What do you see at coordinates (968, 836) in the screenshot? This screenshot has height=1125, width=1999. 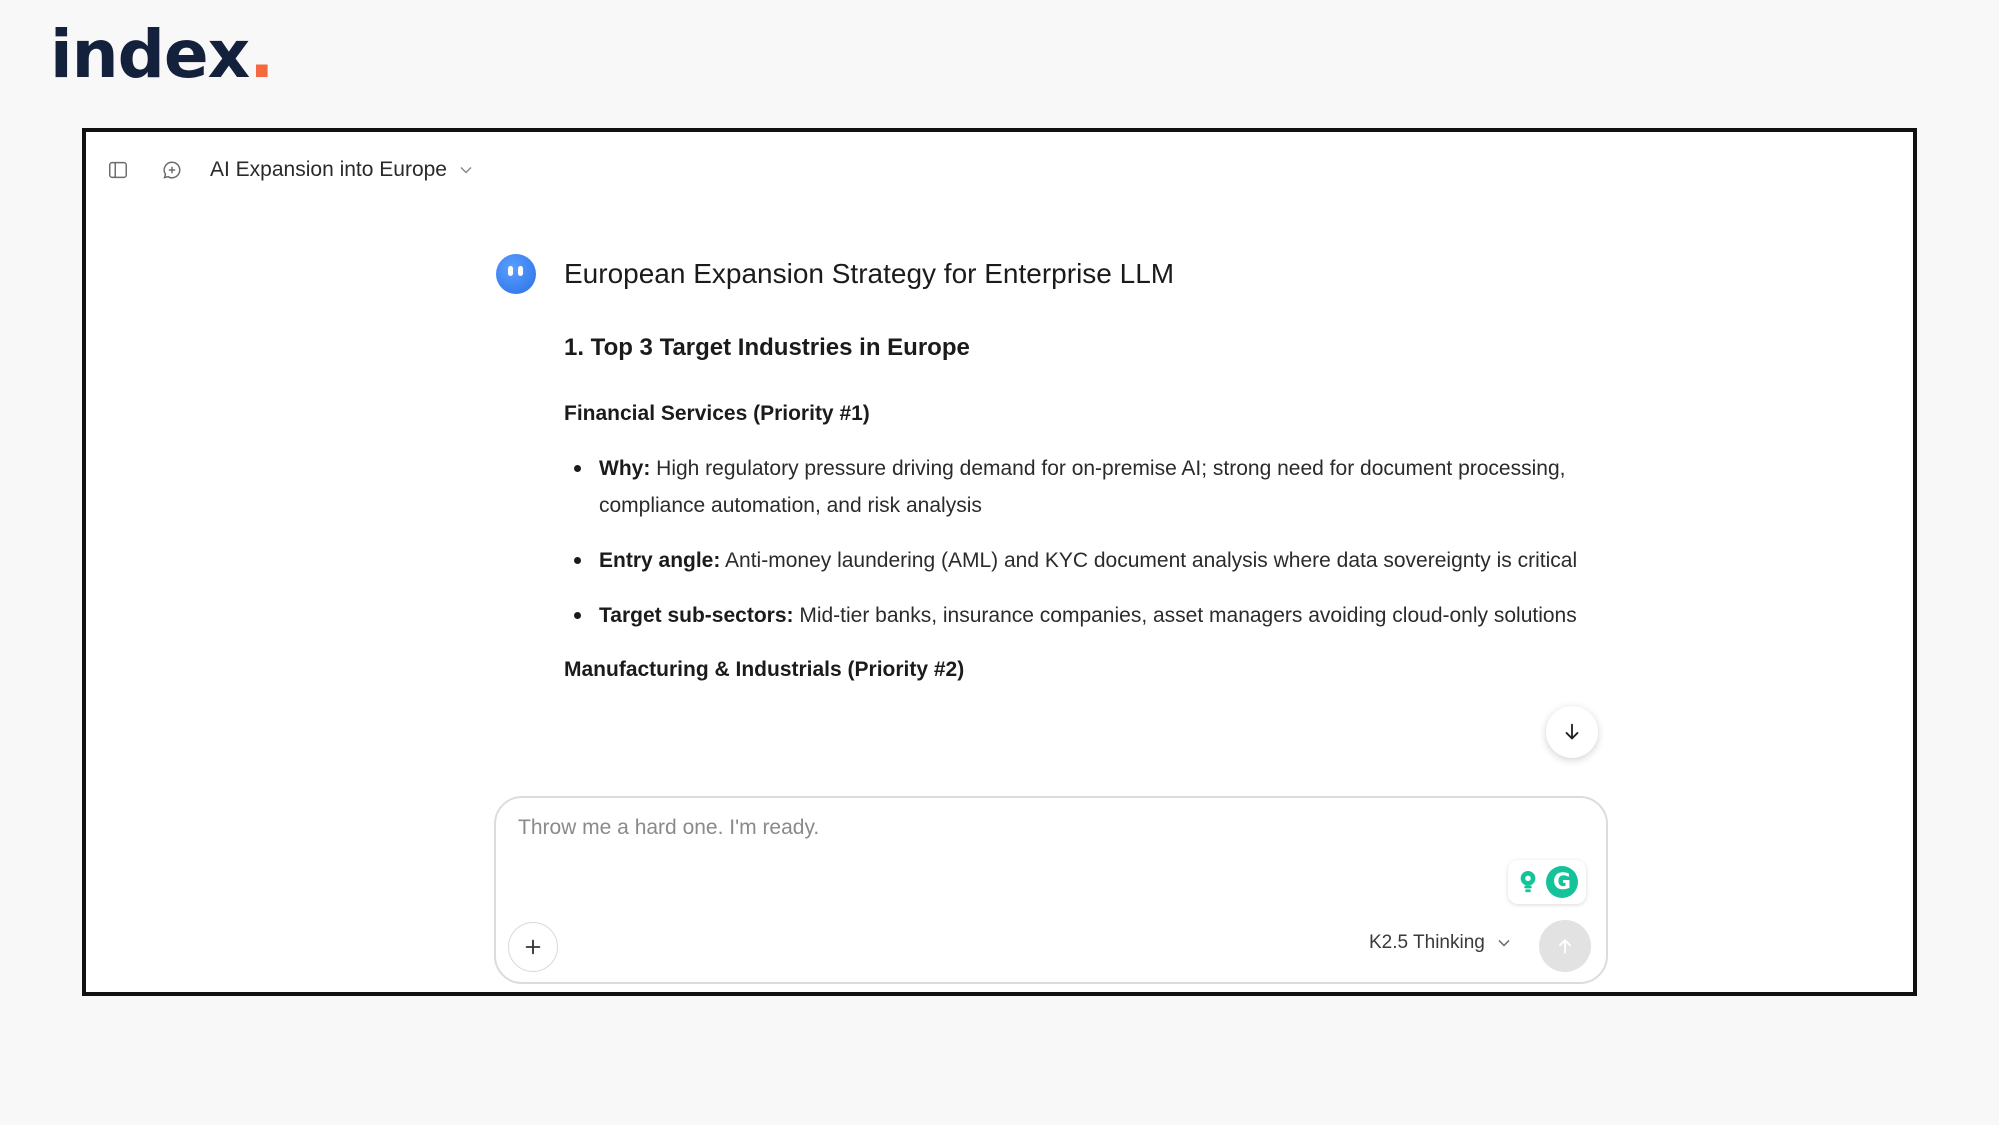 I see `message-input` at bounding box center [968, 836].